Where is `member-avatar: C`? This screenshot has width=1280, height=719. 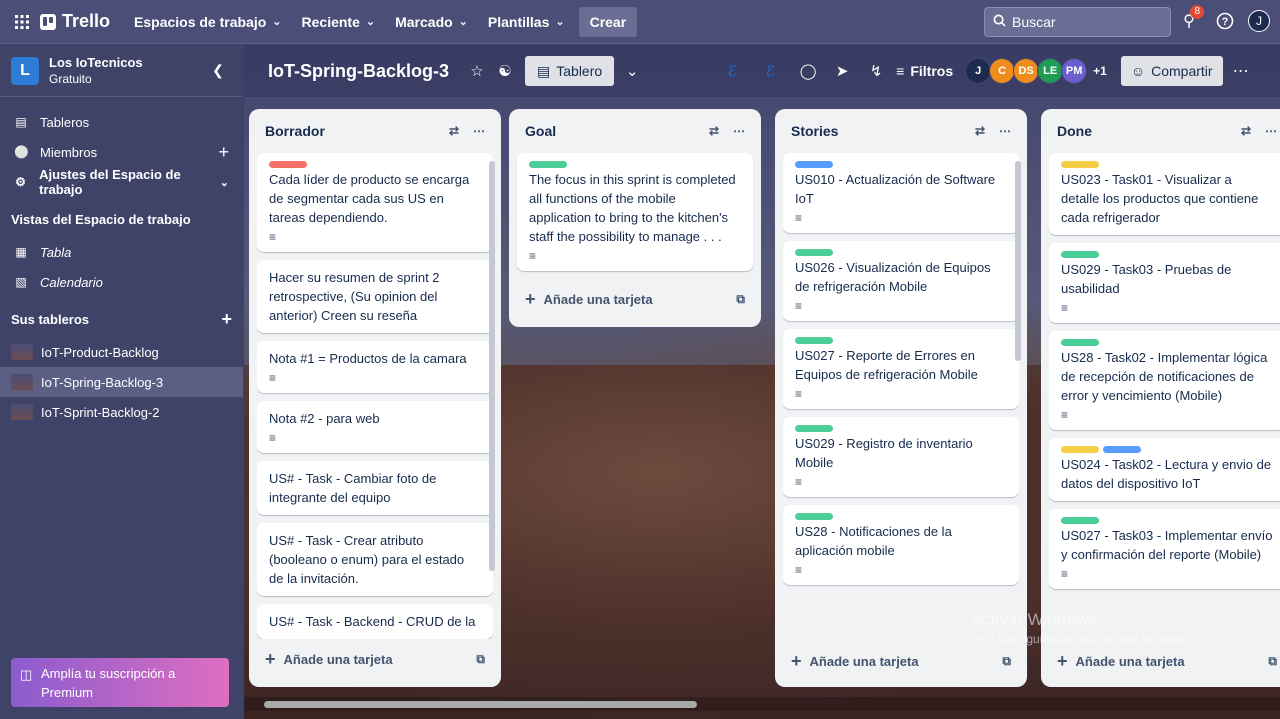
member-avatar: C is located at coordinates (1002, 71).